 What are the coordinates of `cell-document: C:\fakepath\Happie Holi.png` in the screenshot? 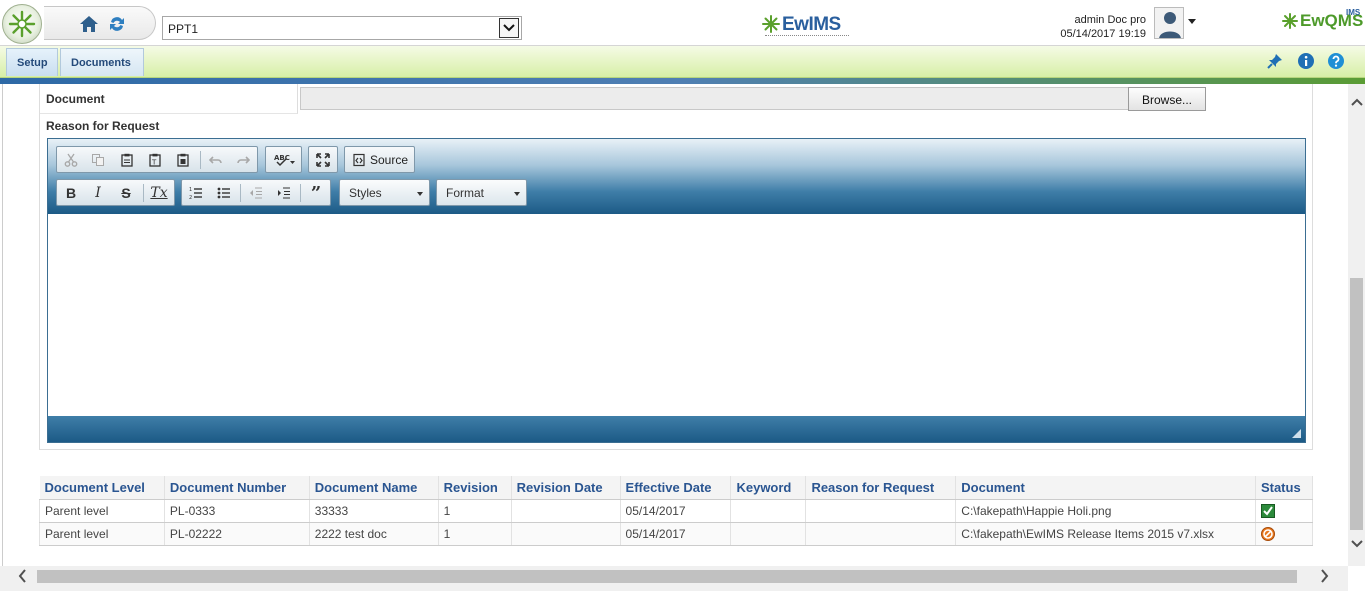 It's located at (1105, 511).